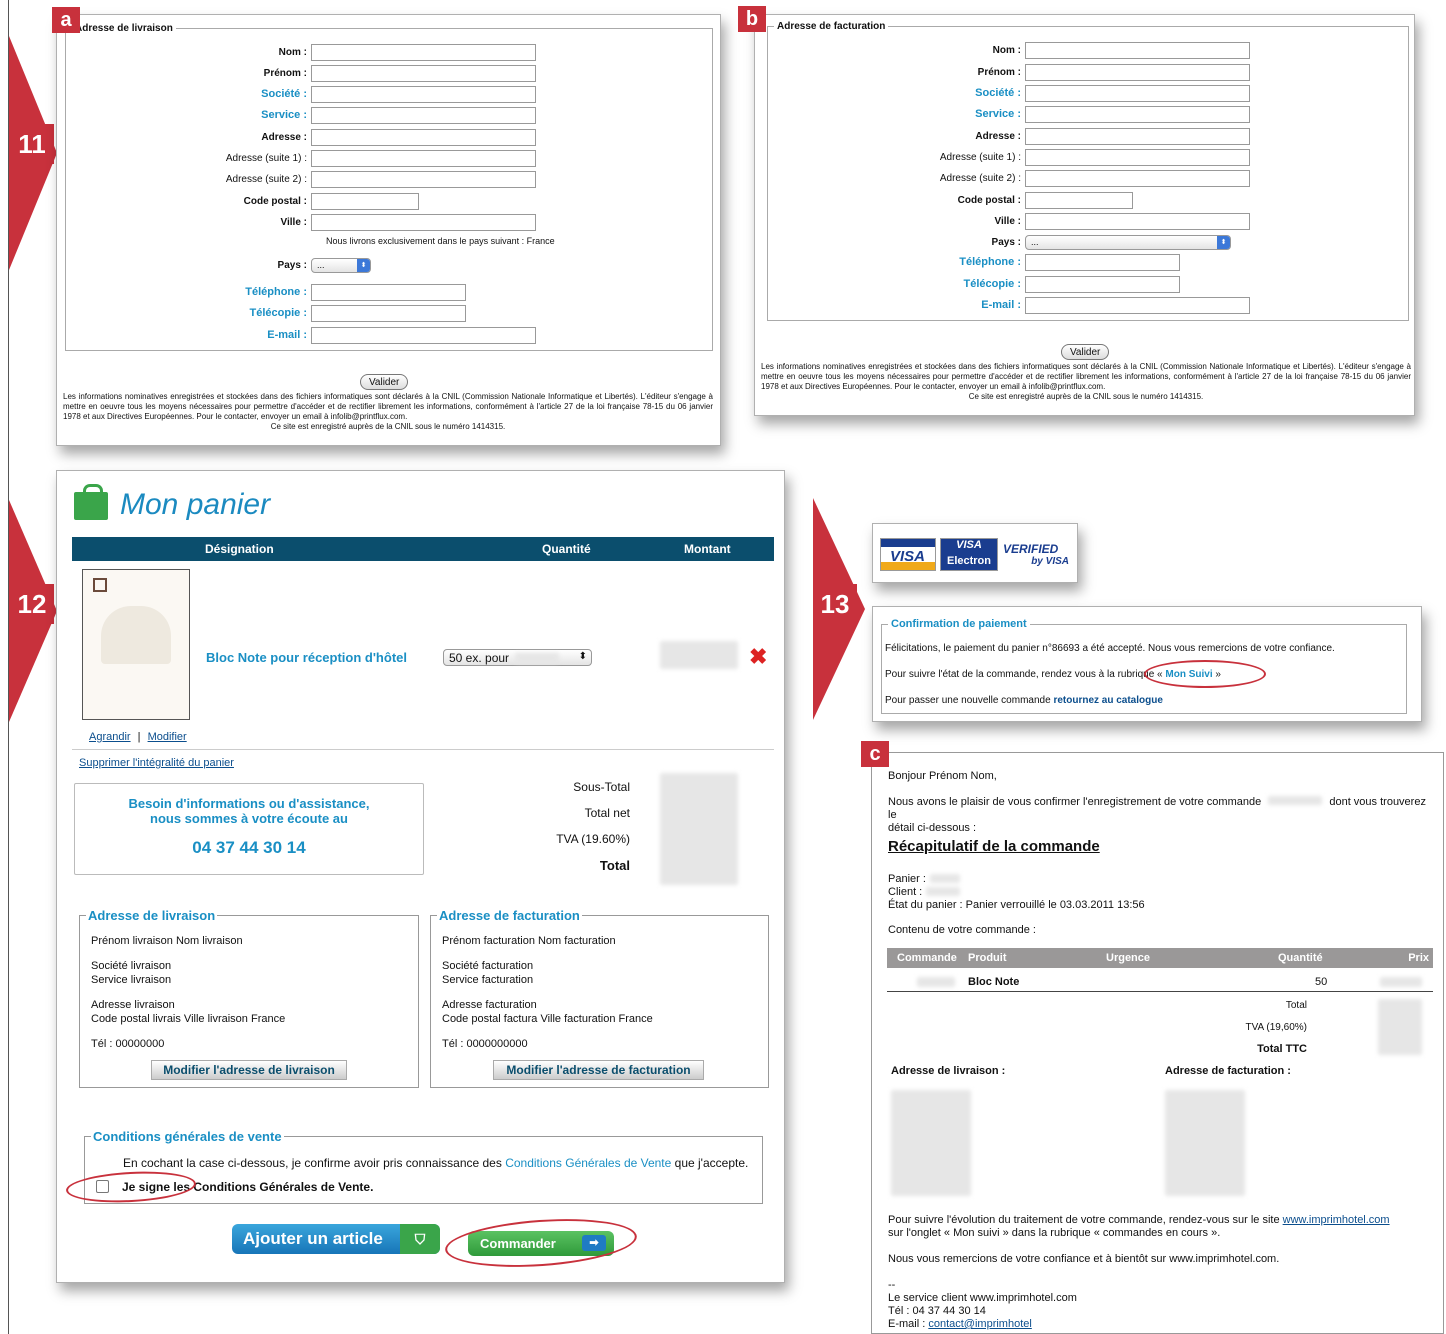  What do you see at coordinates (758, 657) in the screenshot?
I see `delete-icon: ✖` at bounding box center [758, 657].